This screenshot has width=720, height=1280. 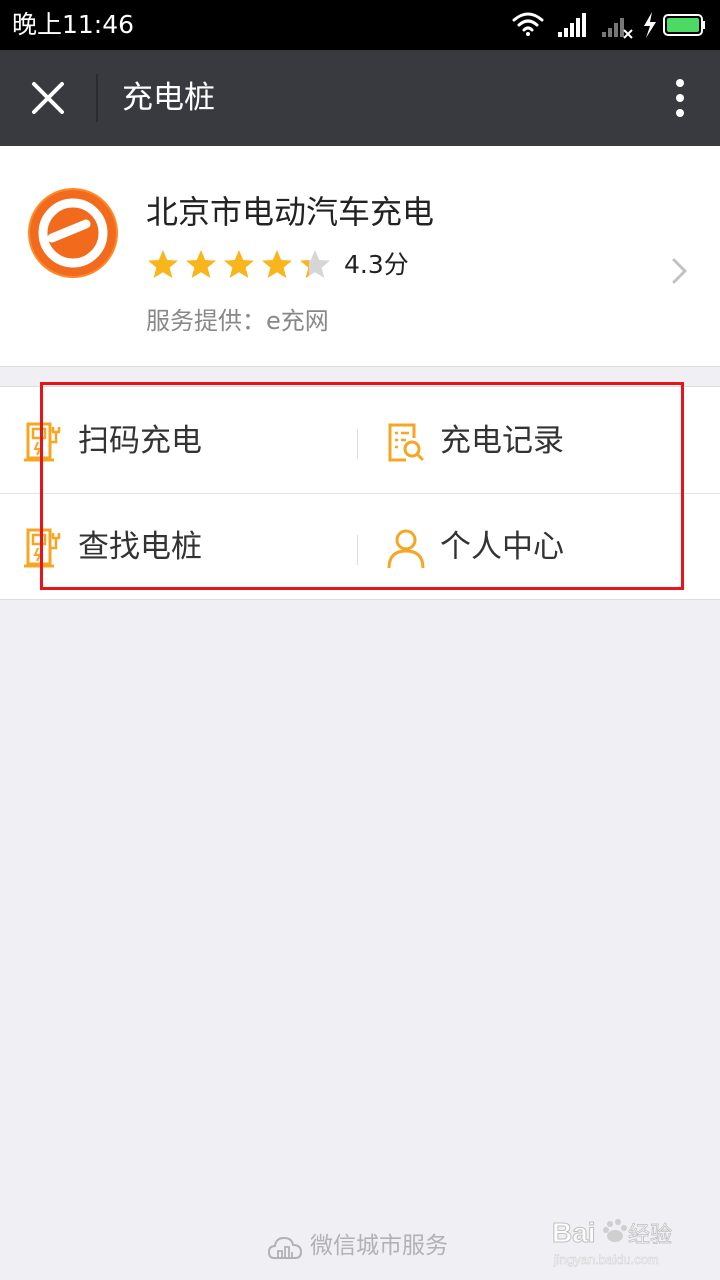 I want to click on person-icon, so click(x=406, y=549).